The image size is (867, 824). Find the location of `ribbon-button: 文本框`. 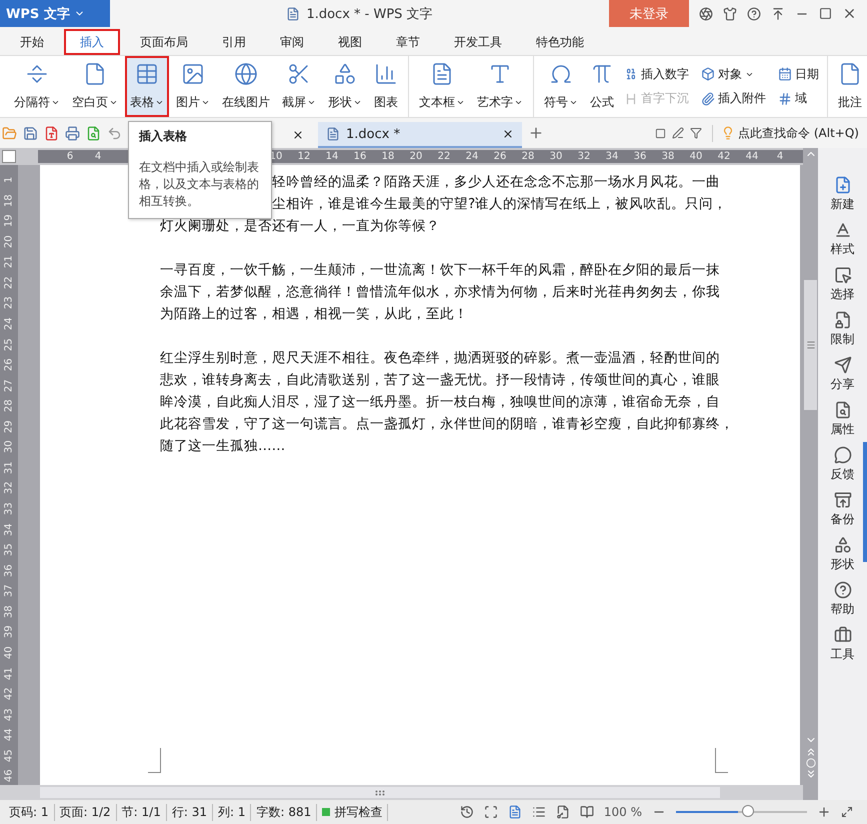

ribbon-button: 文本框 is located at coordinates (442, 86).